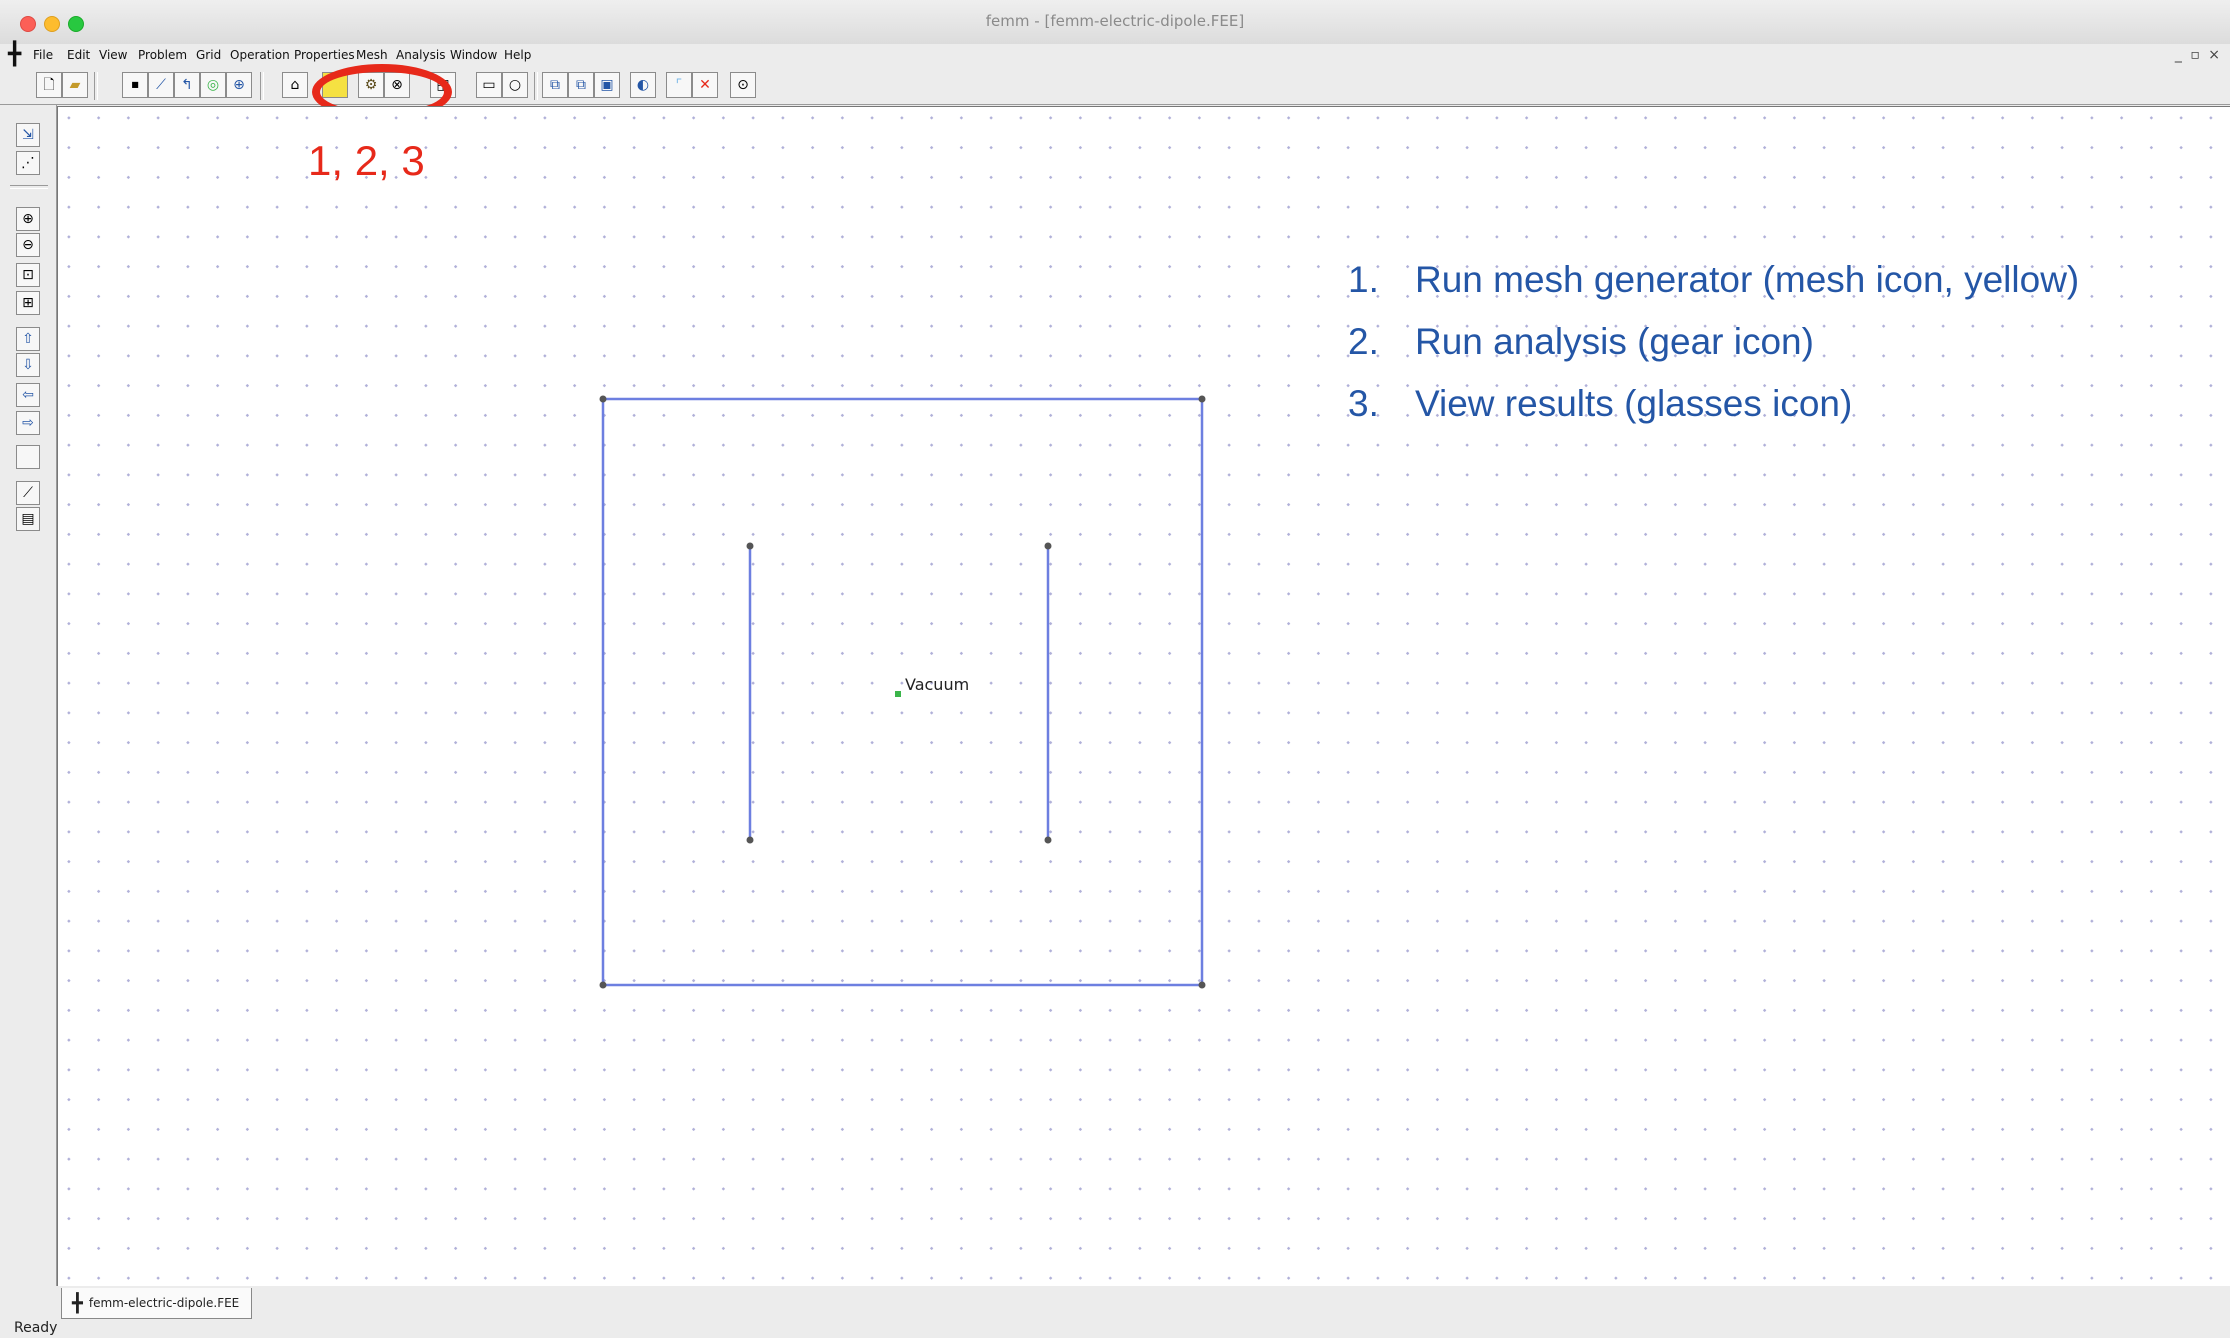 The height and width of the screenshot is (1338, 2230). I want to click on copy-button: ⧉, so click(555, 85).